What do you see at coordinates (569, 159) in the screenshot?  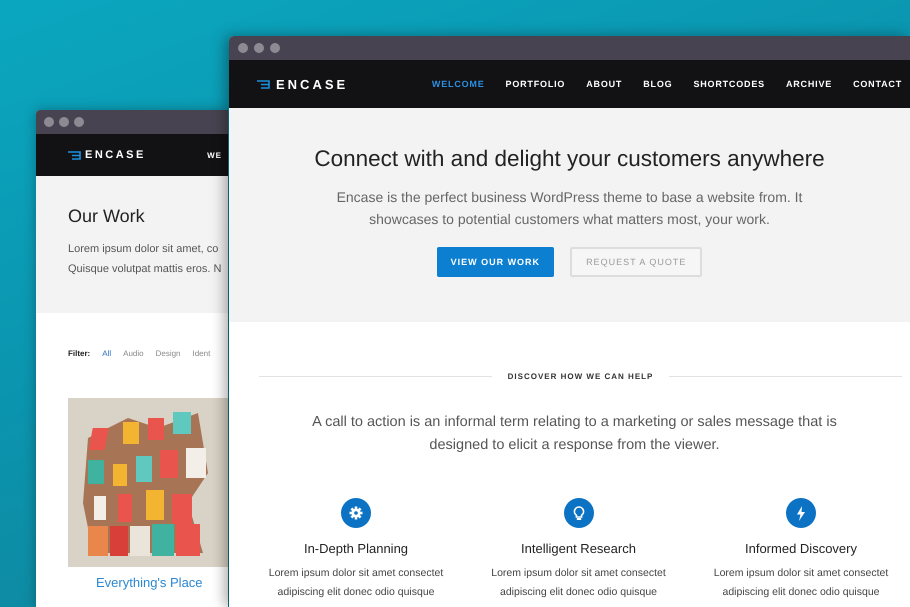 I see `hero-heading: Connect with and delight your customers anywhere` at bounding box center [569, 159].